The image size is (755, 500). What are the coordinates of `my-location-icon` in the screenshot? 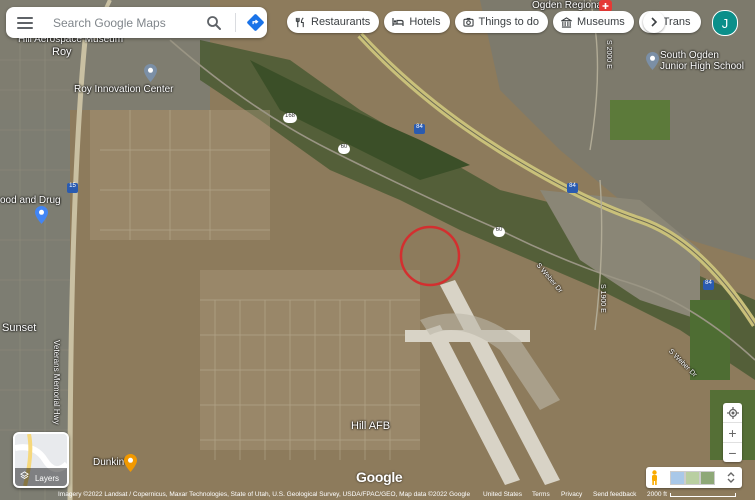 It's located at (732, 412).